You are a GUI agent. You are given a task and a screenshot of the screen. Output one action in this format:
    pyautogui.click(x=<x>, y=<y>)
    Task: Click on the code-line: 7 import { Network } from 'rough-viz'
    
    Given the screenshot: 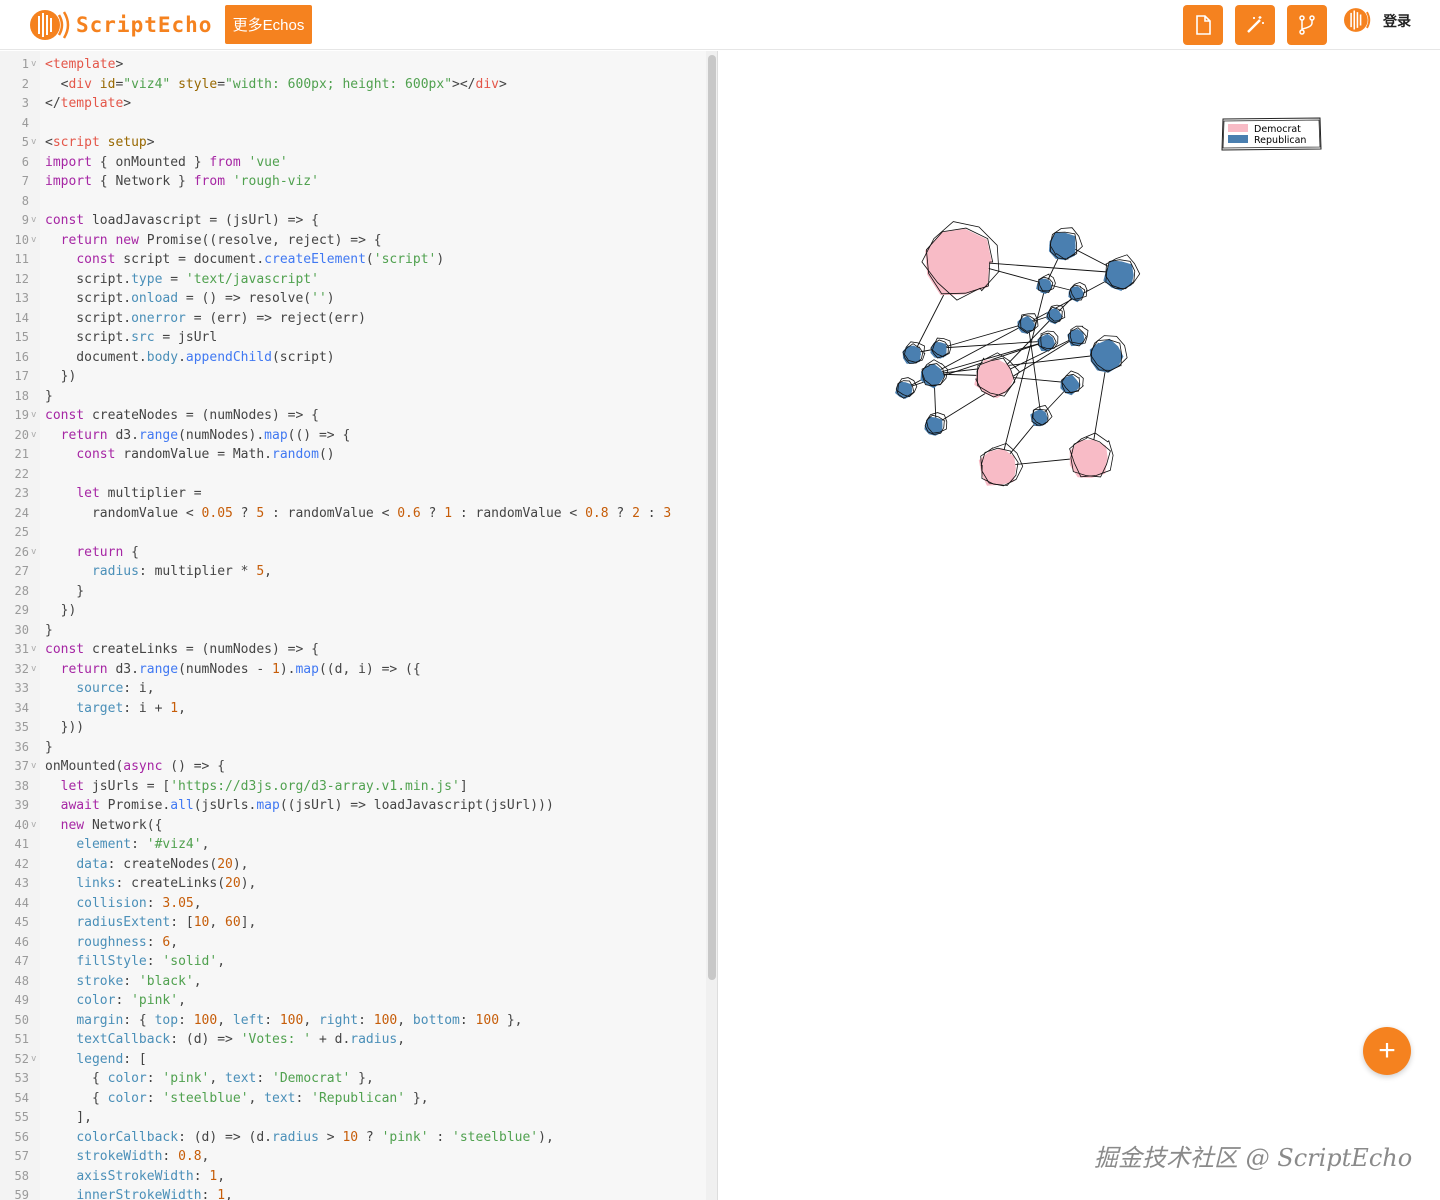 What is the action you would take?
    pyautogui.click(x=350, y=182)
    